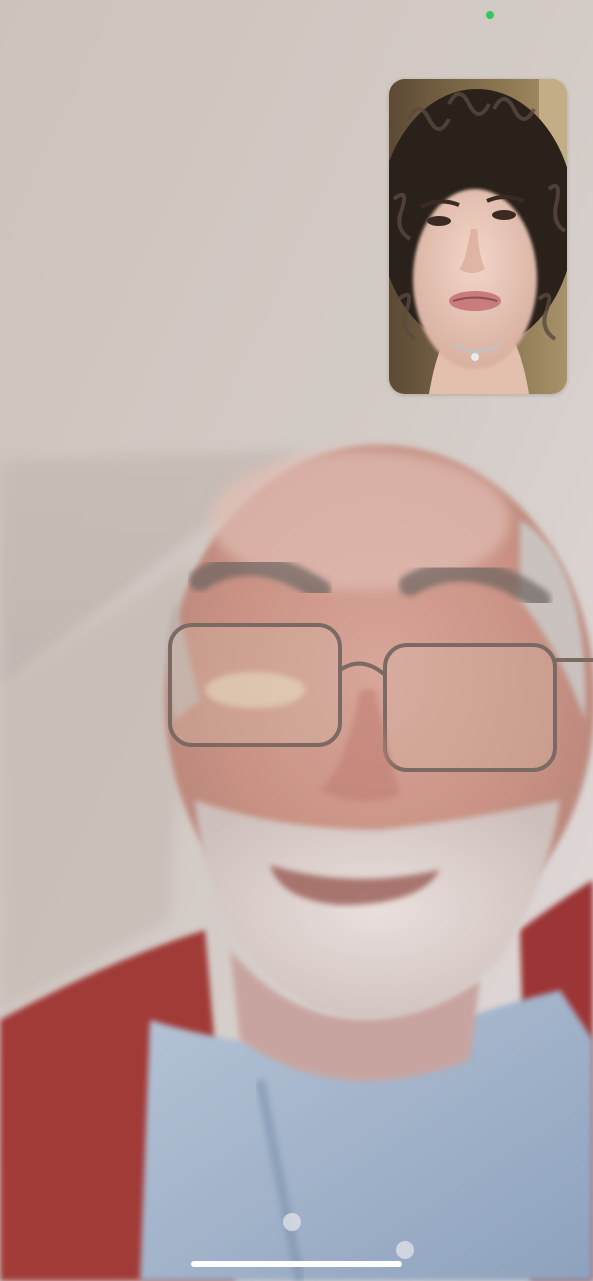  Describe the element at coordinates (296, 1264) in the screenshot. I see `home-indicator` at that location.